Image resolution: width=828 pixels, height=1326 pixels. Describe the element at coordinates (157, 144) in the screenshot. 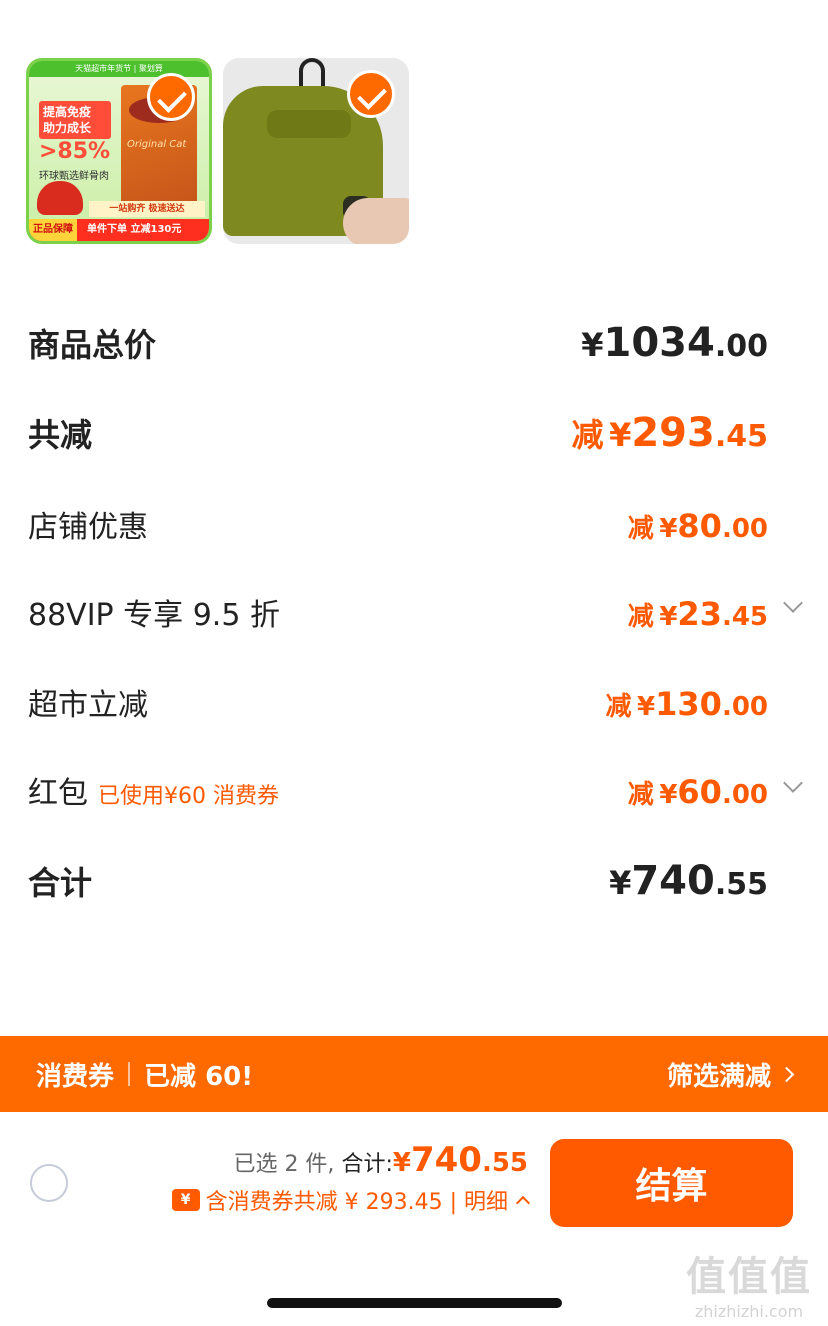

I see `bag-text: Original Cat` at that location.